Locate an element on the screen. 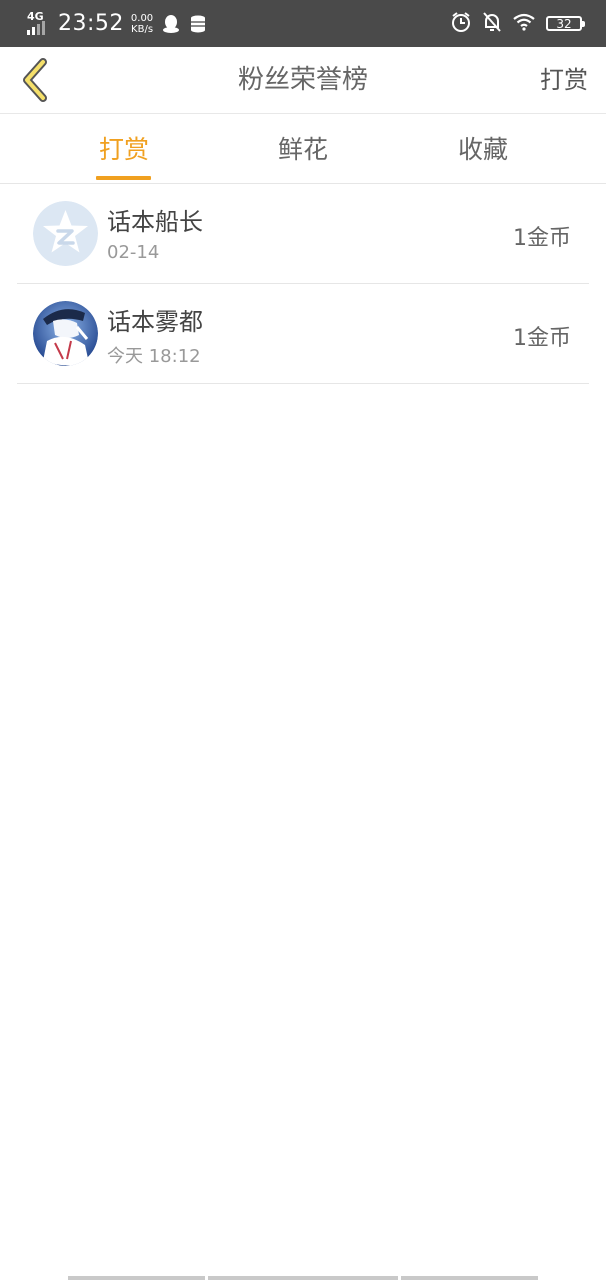 The height and width of the screenshot is (1280, 606). character-avatar-icon is located at coordinates (65, 333).